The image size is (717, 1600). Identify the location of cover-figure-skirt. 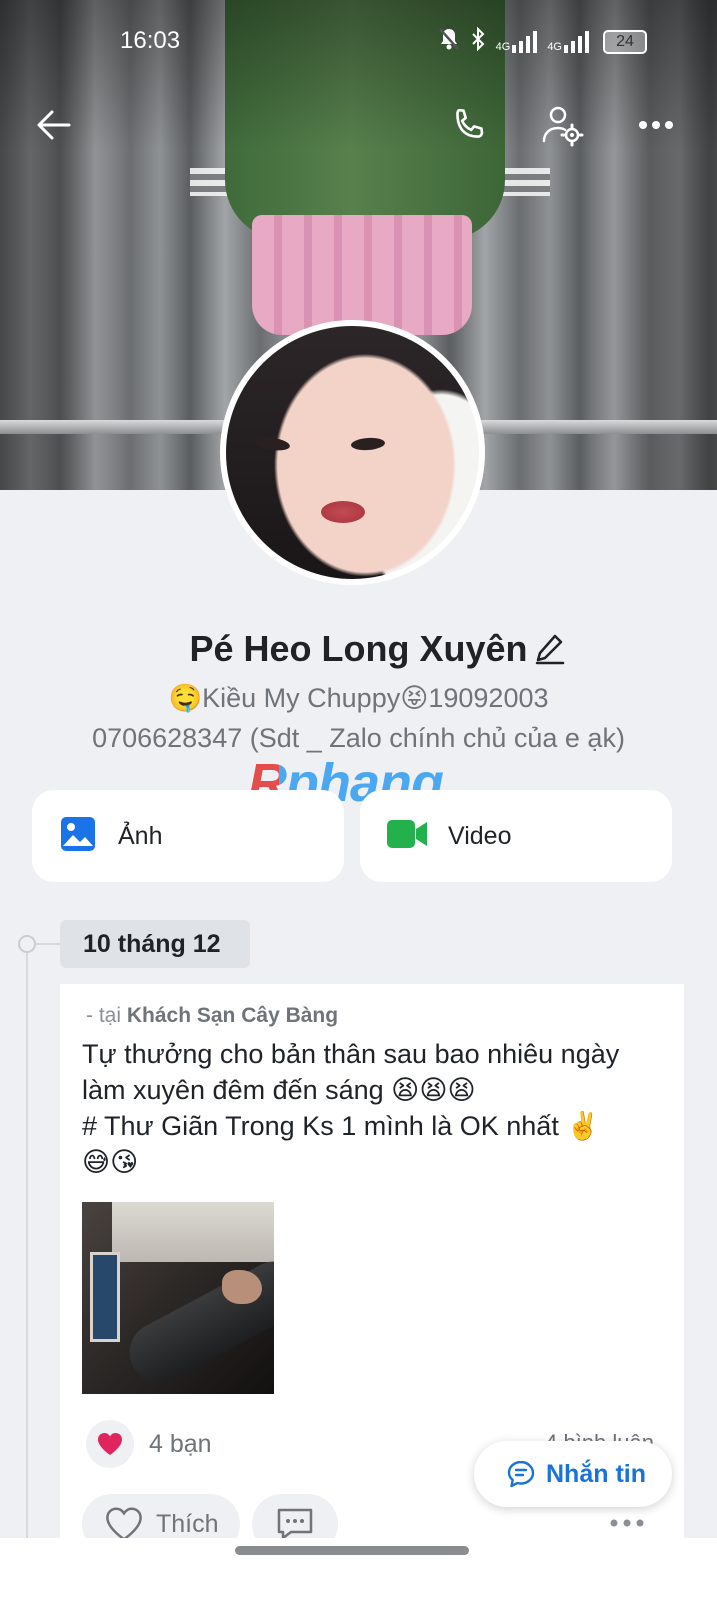
(362, 275).